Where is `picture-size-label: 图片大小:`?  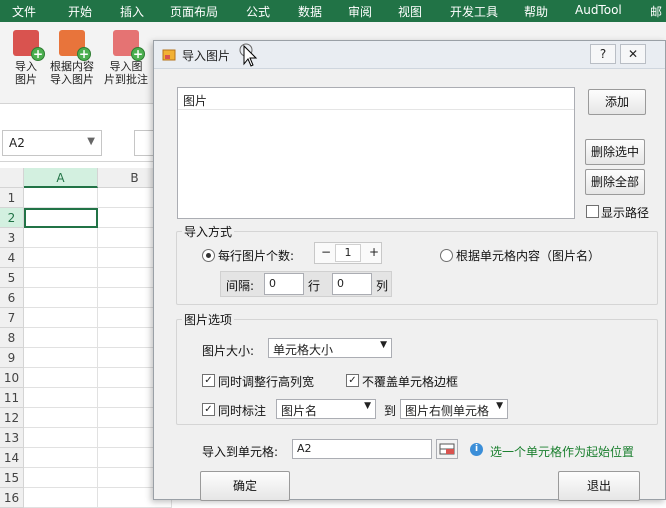
picture-size-label: 图片大小: is located at coordinates (228, 351).